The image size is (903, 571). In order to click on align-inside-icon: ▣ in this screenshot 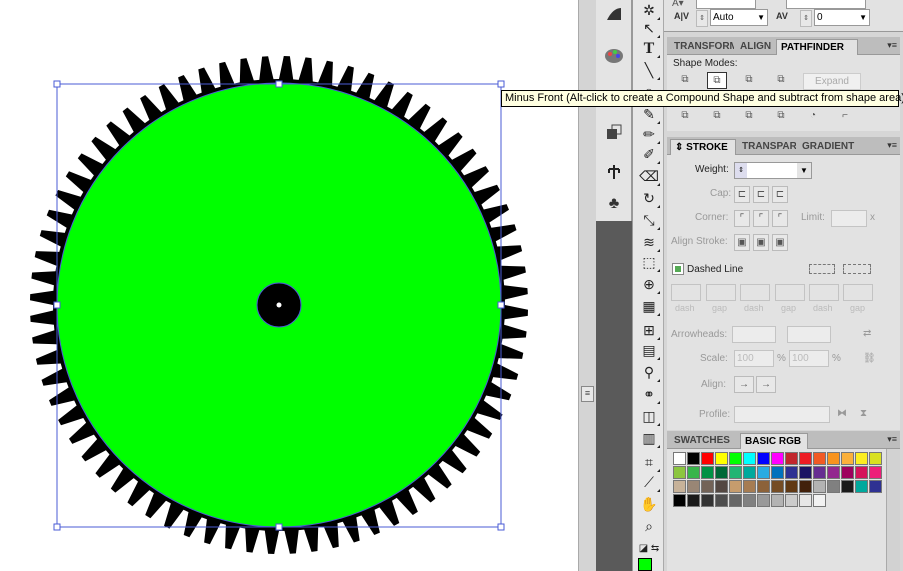, I will do `click(761, 242)`.